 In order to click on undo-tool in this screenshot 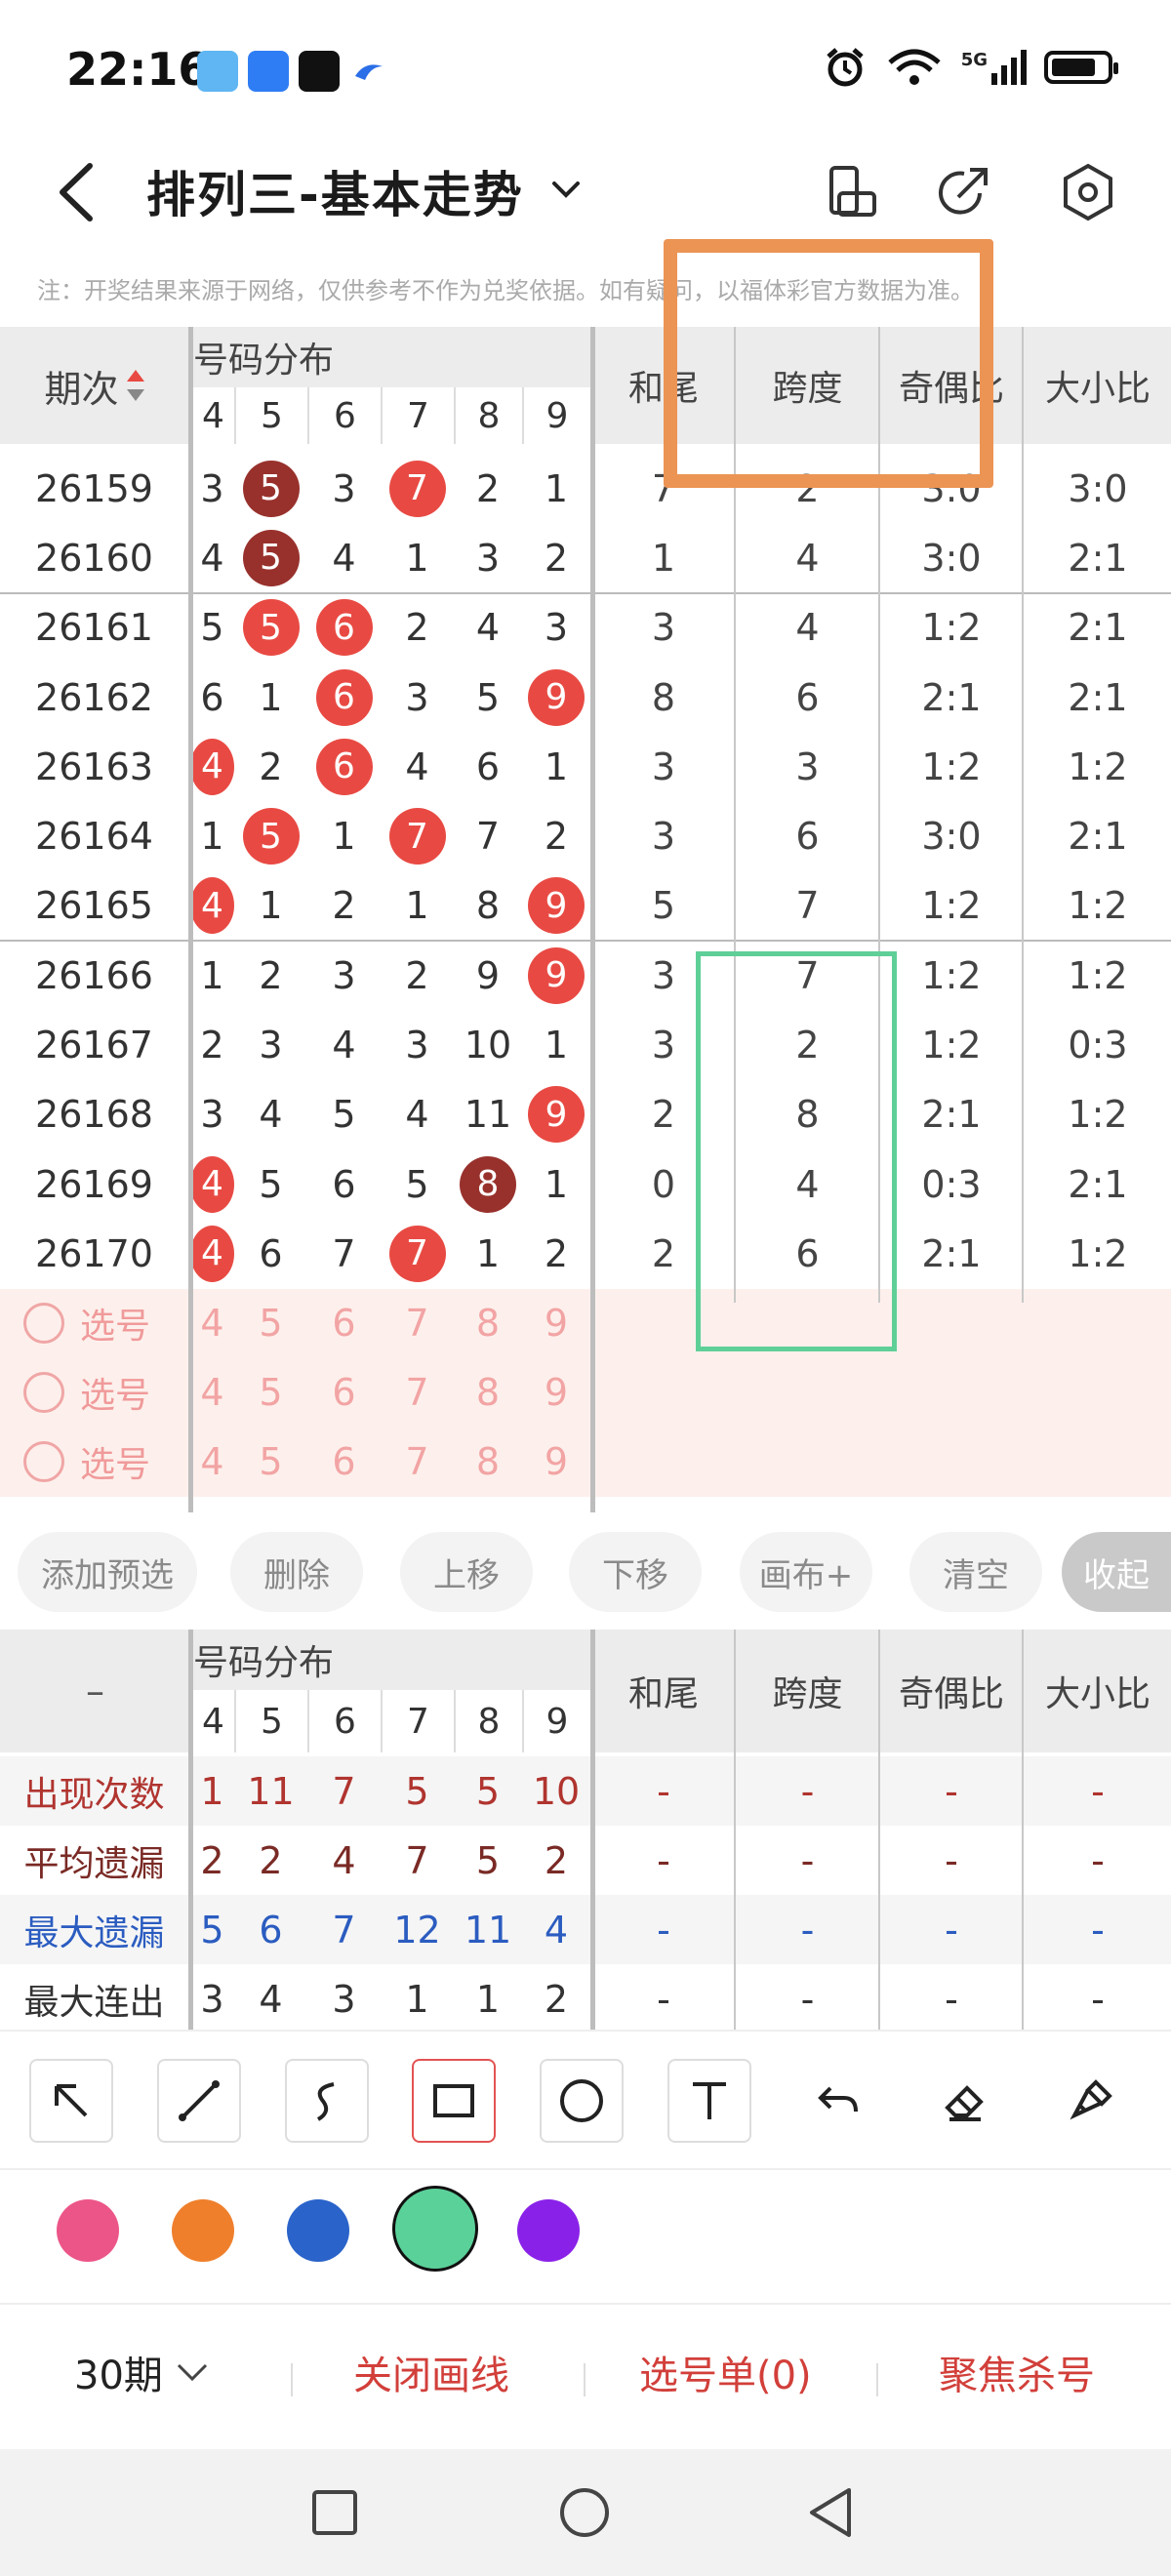, I will do `click(837, 2101)`.